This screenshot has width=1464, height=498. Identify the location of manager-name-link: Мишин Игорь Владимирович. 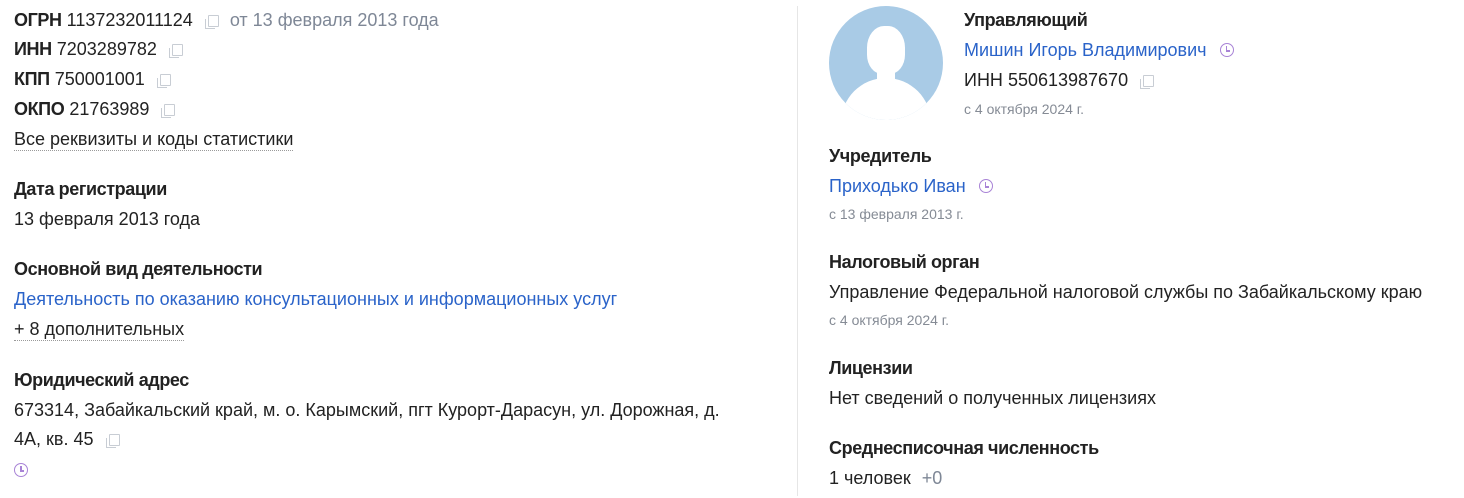
(1085, 50).